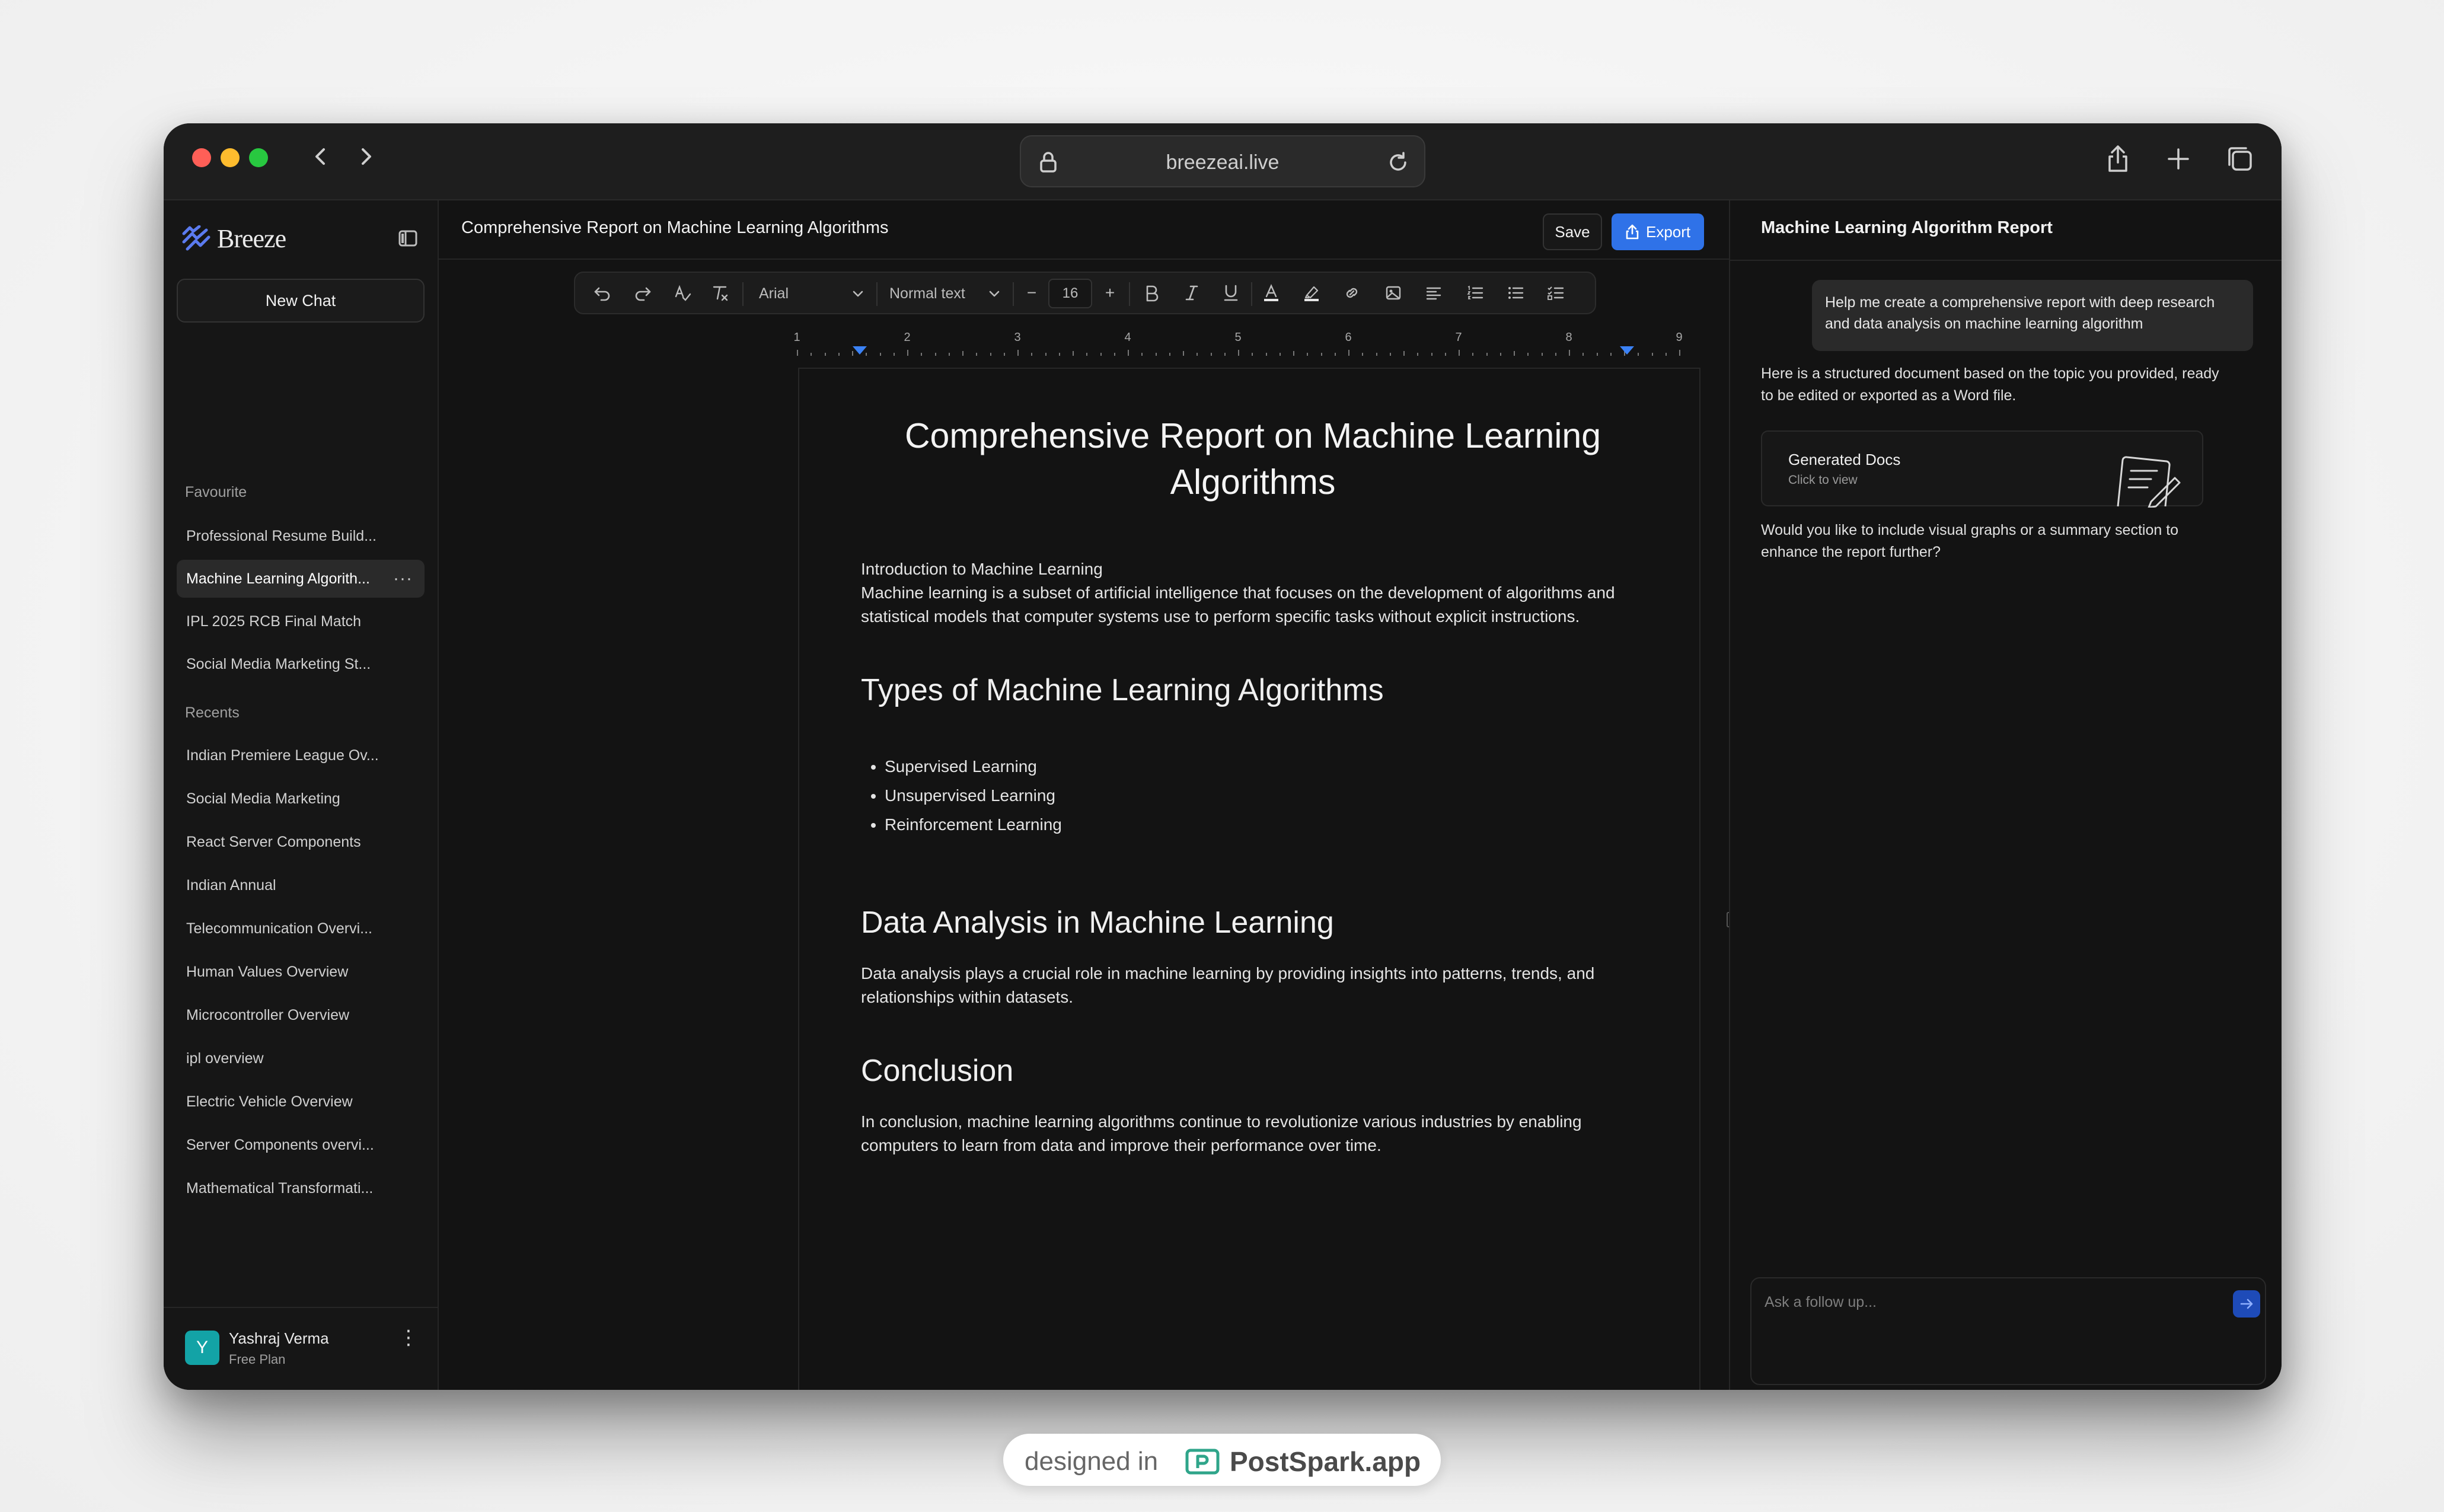 Image resolution: width=2444 pixels, height=1512 pixels. What do you see at coordinates (1311, 293) in the screenshot?
I see `highlight-icon` at bounding box center [1311, 293].